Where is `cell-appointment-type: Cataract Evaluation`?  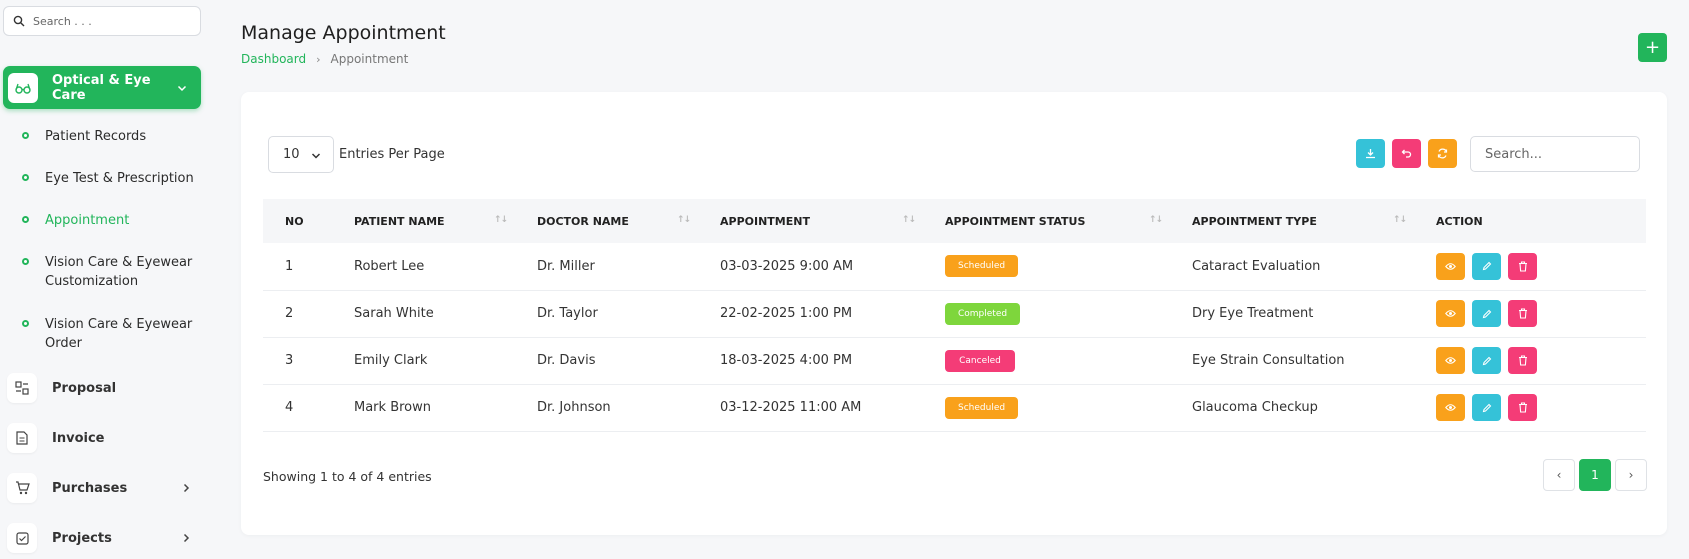
cell-appointment-type: Cataract Evaluation is located at coordinates (1256, 266).